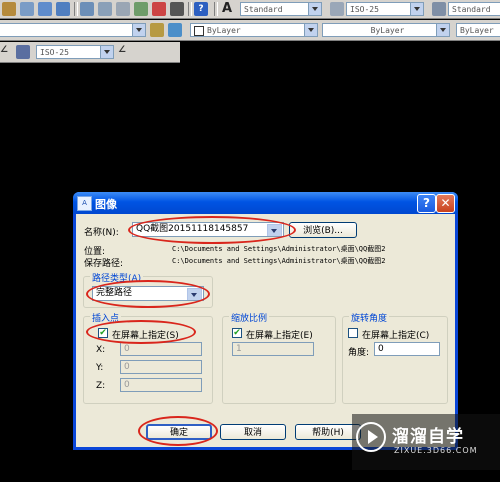 Image resolution: width=500 pixels, height=482 pixels. I want to click on watermark-name: 溜溜自学, so click(428, 437).